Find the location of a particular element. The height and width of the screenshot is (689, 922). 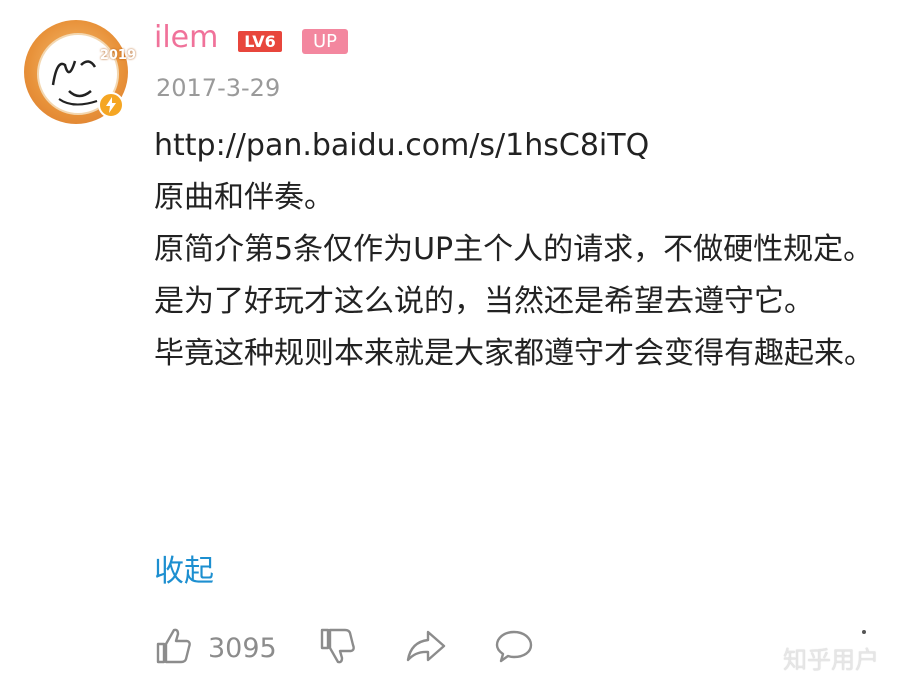

reply-button is located at coordinates (514, 648).